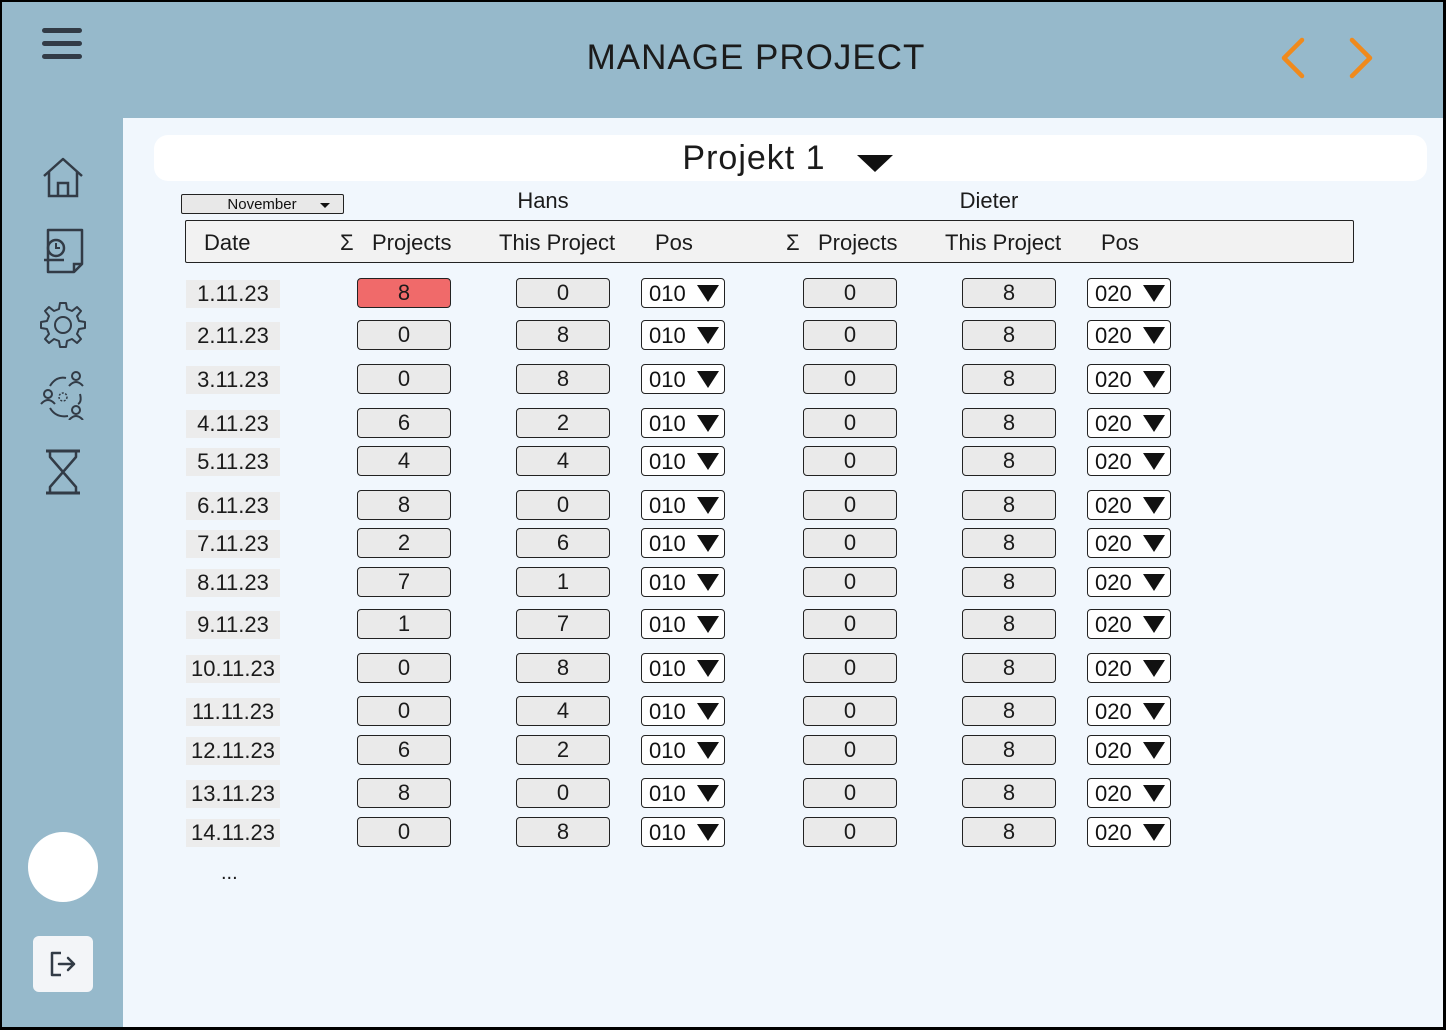  I want to click on timesheet-icon, so click(63, 249).